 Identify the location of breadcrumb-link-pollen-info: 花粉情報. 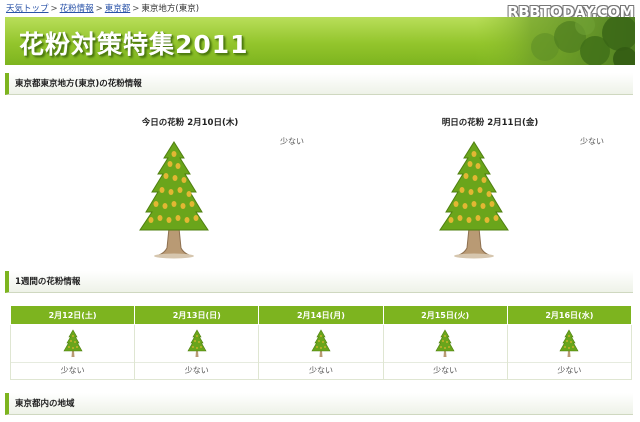
(77, 9).